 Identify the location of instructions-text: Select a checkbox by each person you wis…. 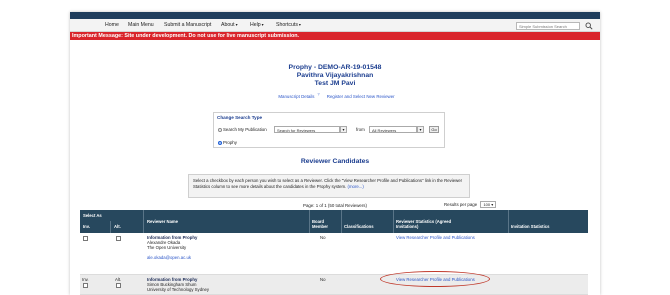
(328, 183).